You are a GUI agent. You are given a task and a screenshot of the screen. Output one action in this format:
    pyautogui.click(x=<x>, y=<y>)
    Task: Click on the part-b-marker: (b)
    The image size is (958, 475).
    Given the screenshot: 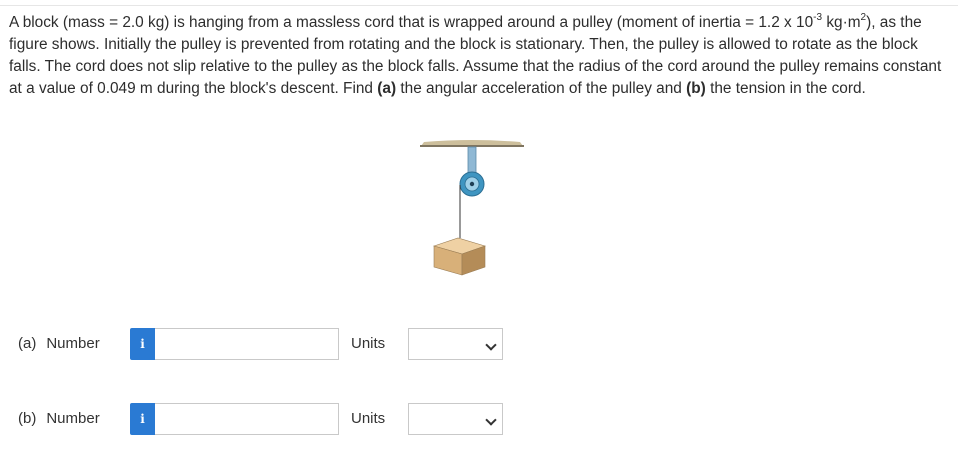 What is the action you would take?
    pyautogui.click(x=696, y=88)
    